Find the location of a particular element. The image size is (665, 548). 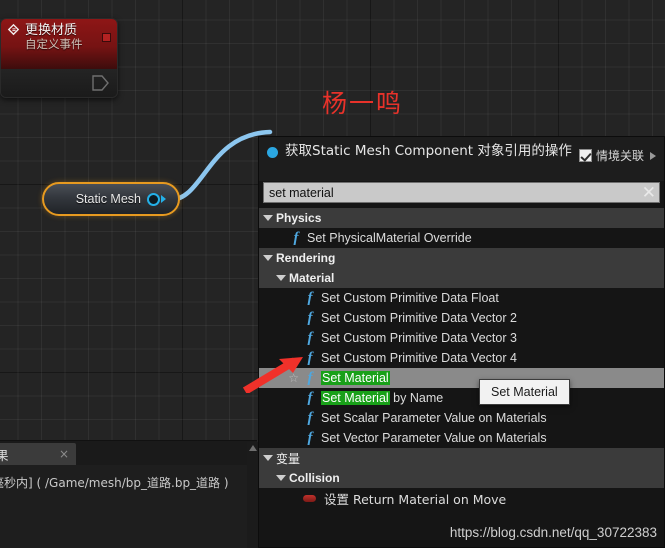

menu-item-label: Set Scalar Parameter Value on Materials is located at coordinates (434, 418).